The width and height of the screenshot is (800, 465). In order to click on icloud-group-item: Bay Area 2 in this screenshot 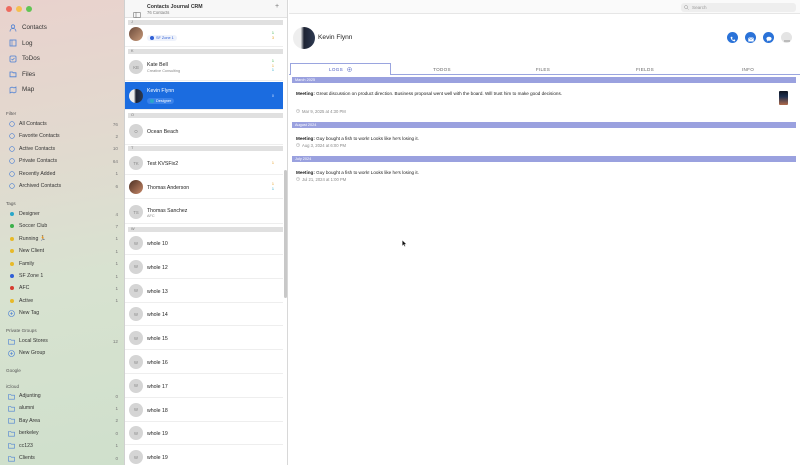, I will do `click(63, 421)`.